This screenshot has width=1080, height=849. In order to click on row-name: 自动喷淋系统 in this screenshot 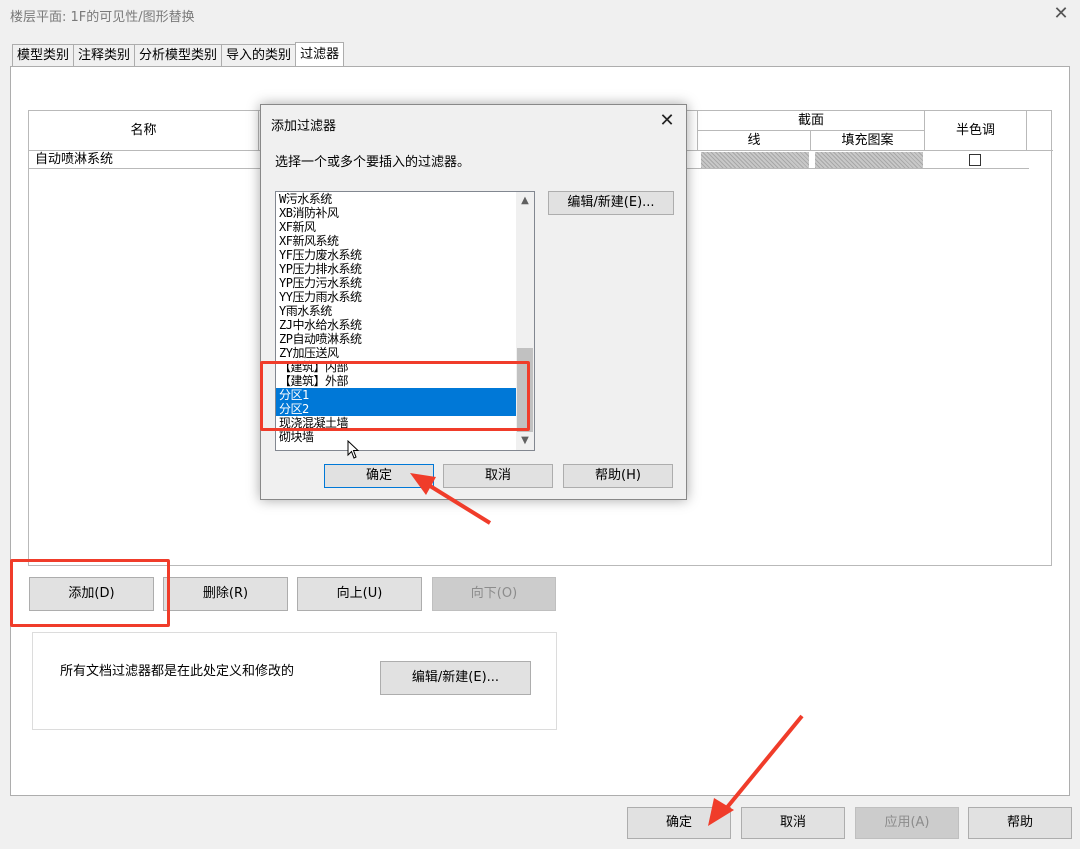, I will do `click(74, 159)`.